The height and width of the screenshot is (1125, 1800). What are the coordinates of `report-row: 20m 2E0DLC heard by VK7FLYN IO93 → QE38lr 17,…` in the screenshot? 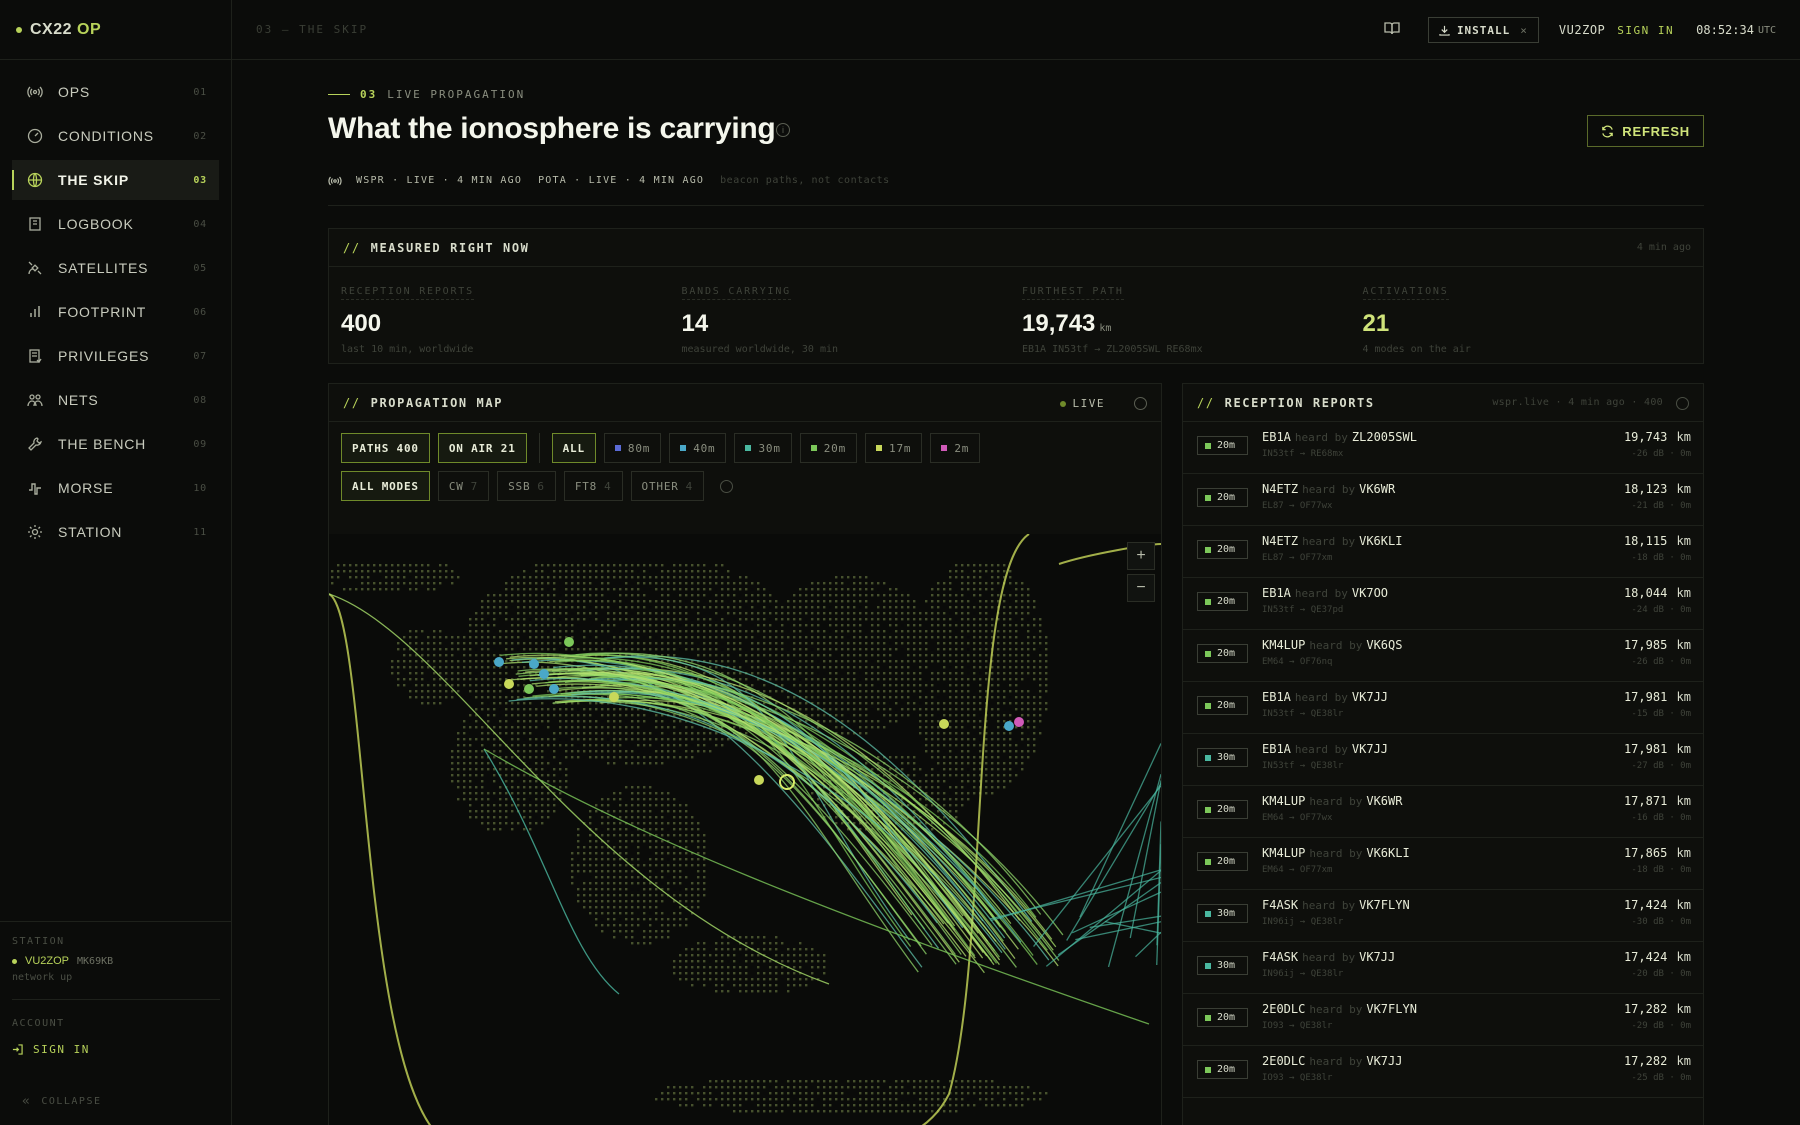 It's located at (1443, 1020).